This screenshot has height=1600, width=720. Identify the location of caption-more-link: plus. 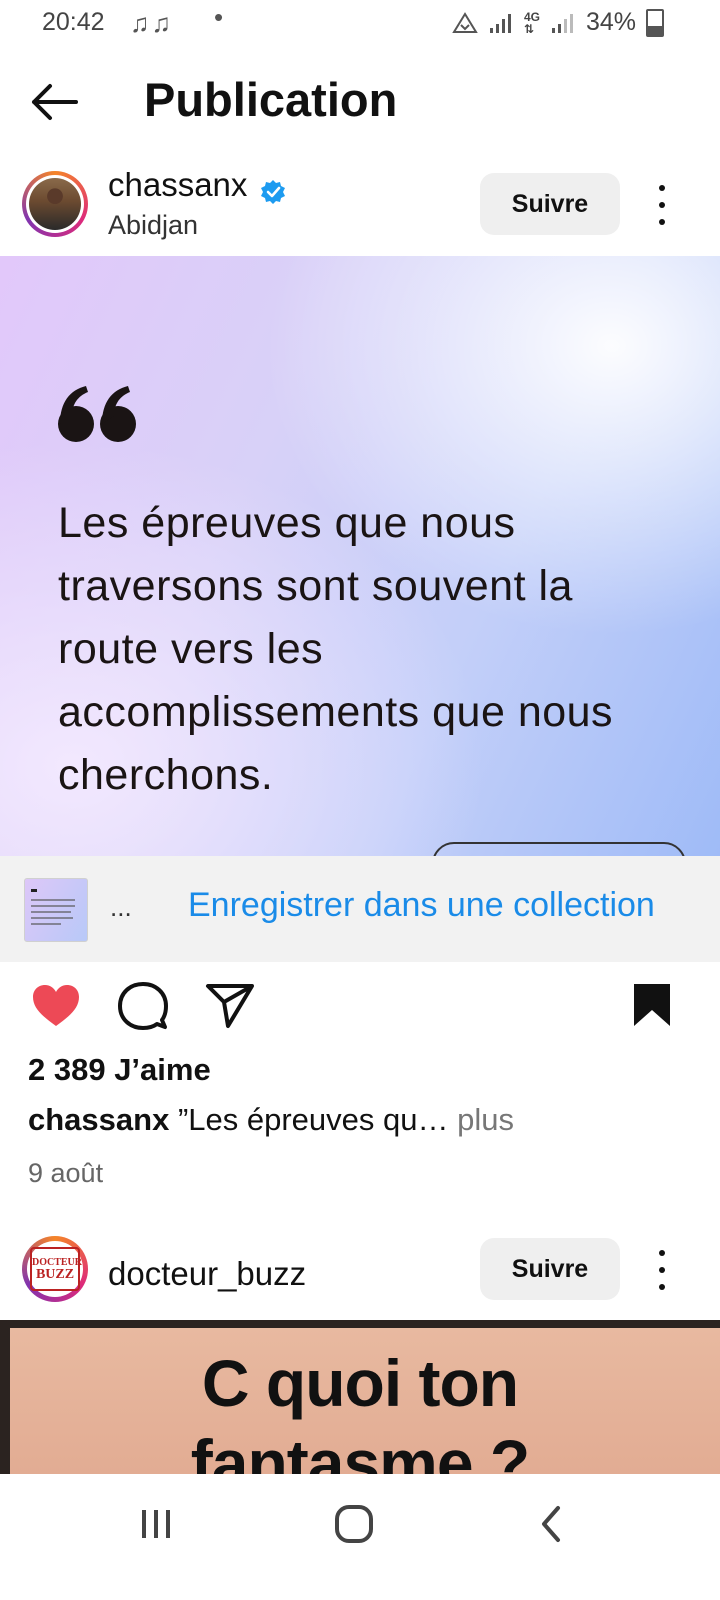
(485, 1119).